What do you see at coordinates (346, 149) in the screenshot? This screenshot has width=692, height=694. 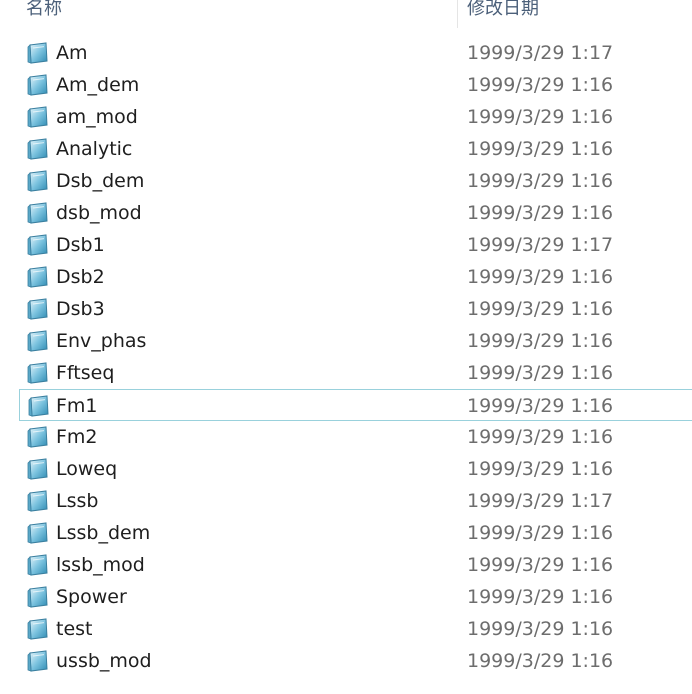 I see `file-row: Analytic 1999/3/29 1:16` at bounding box center [346, 149].